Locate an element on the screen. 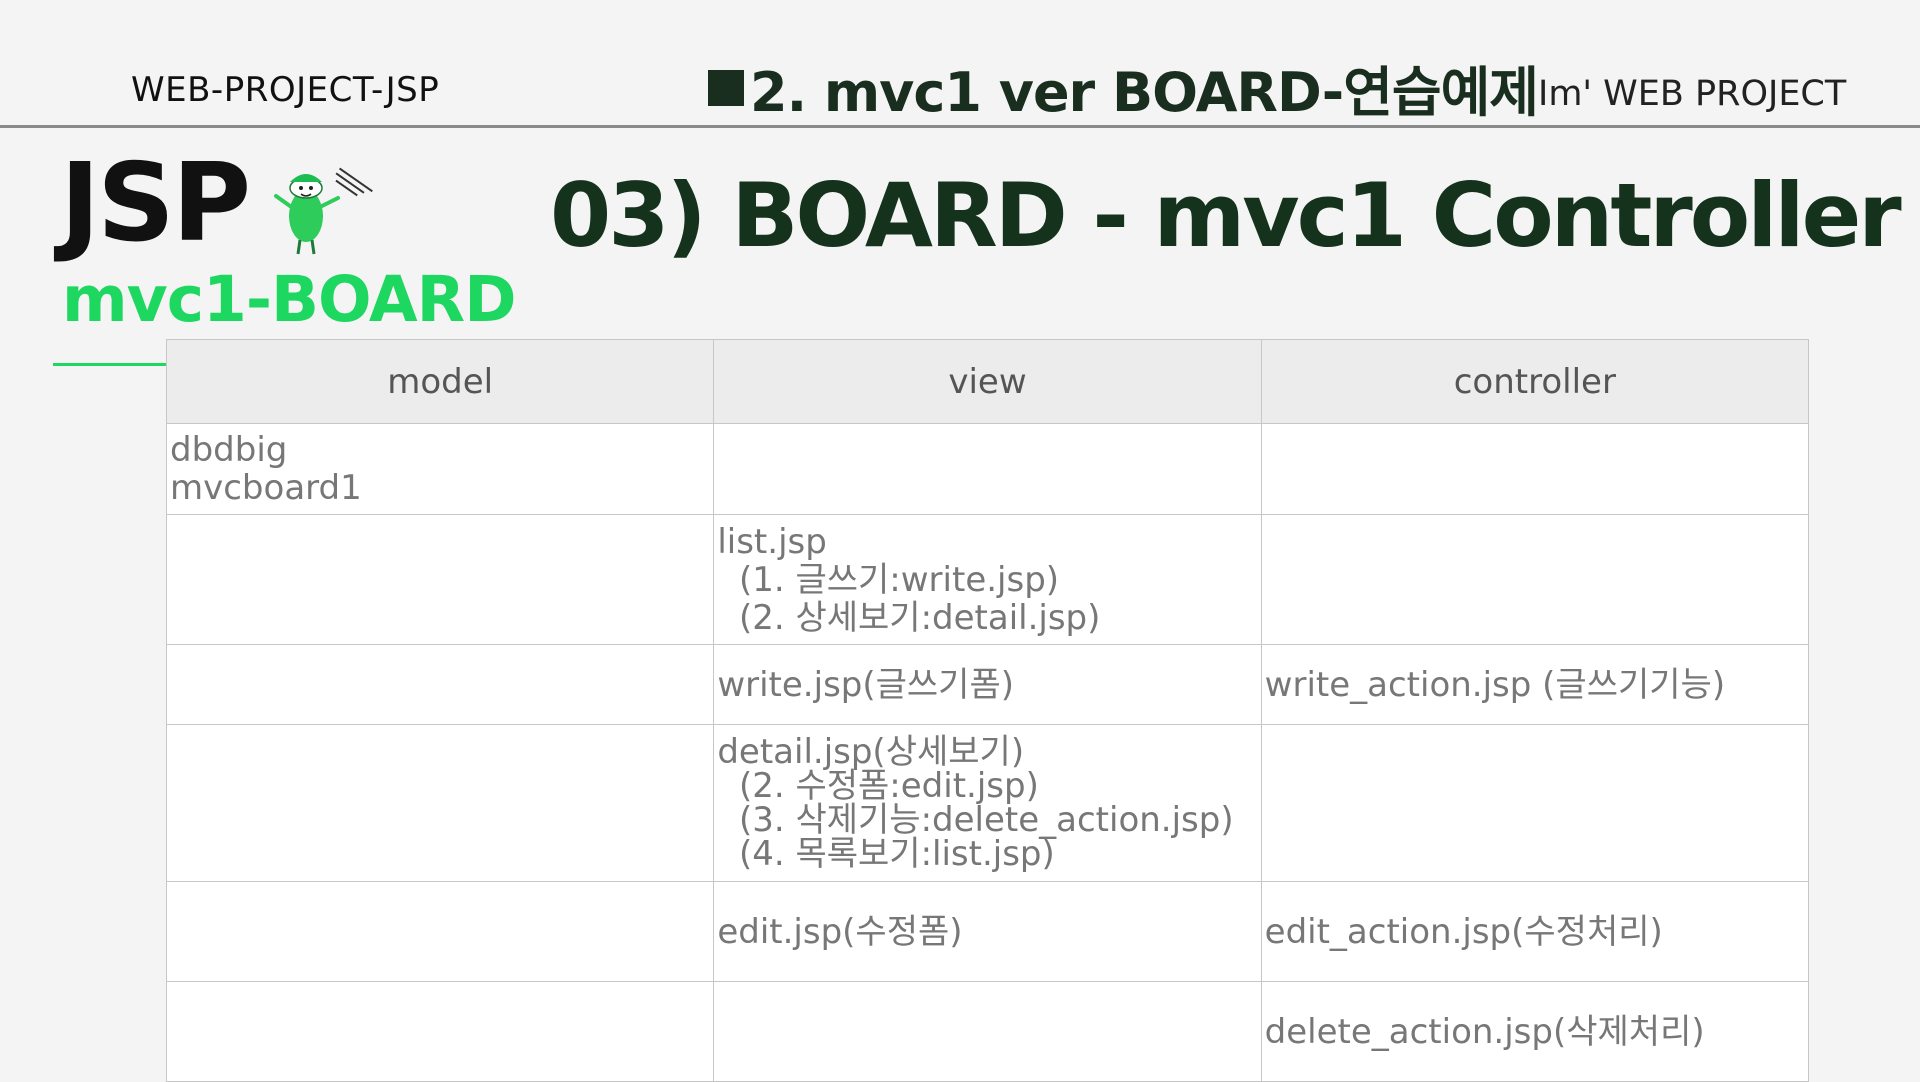  view-cell: edit.jsp(수정폼) is located at coordinates (987, 931).